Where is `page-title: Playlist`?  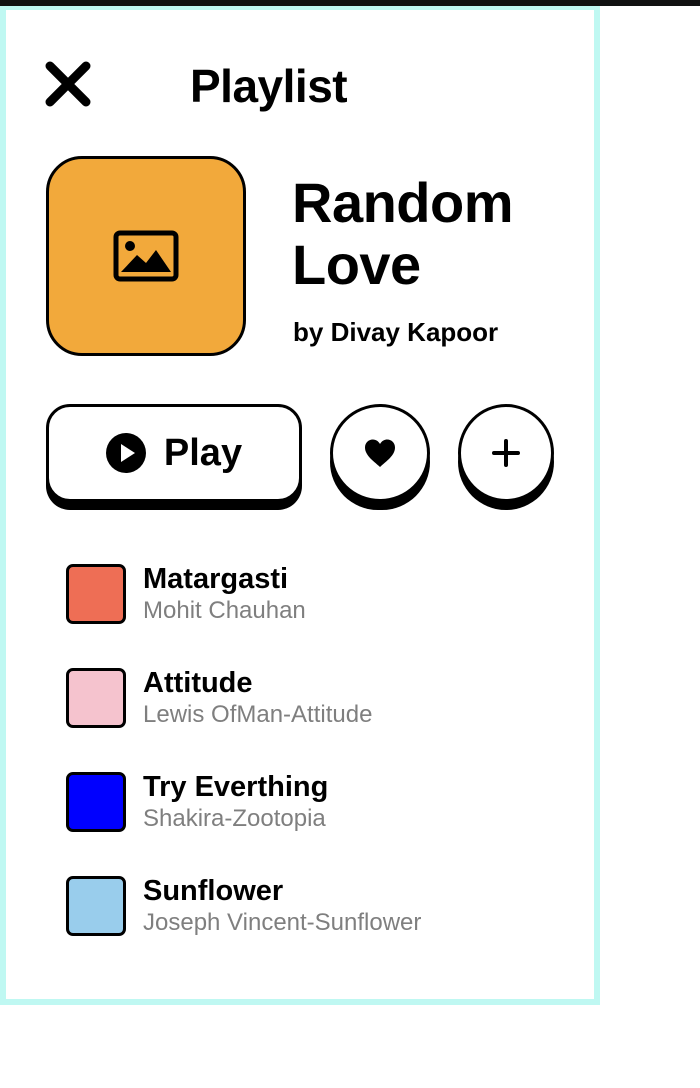 page-title: Playlist is located at coordinates (269, 86).